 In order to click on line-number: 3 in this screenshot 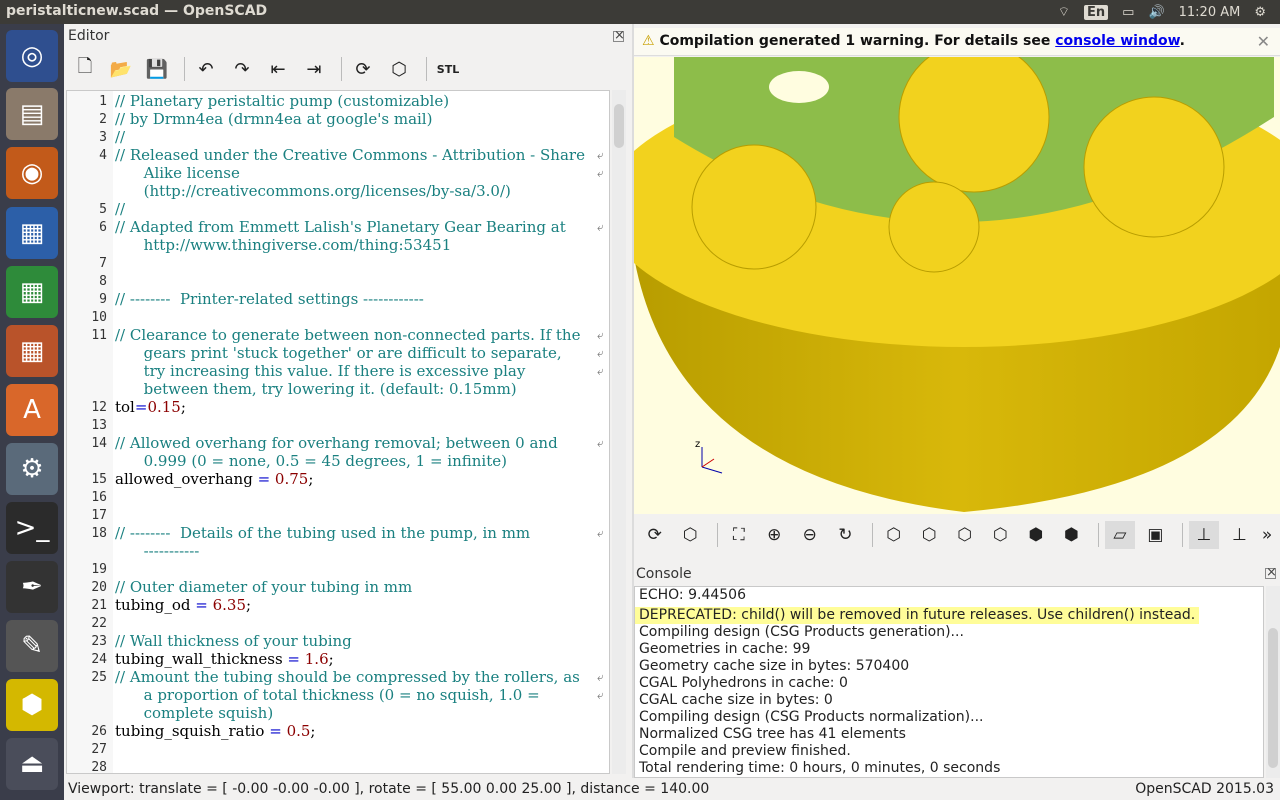, I will do `click(103, 137)`.